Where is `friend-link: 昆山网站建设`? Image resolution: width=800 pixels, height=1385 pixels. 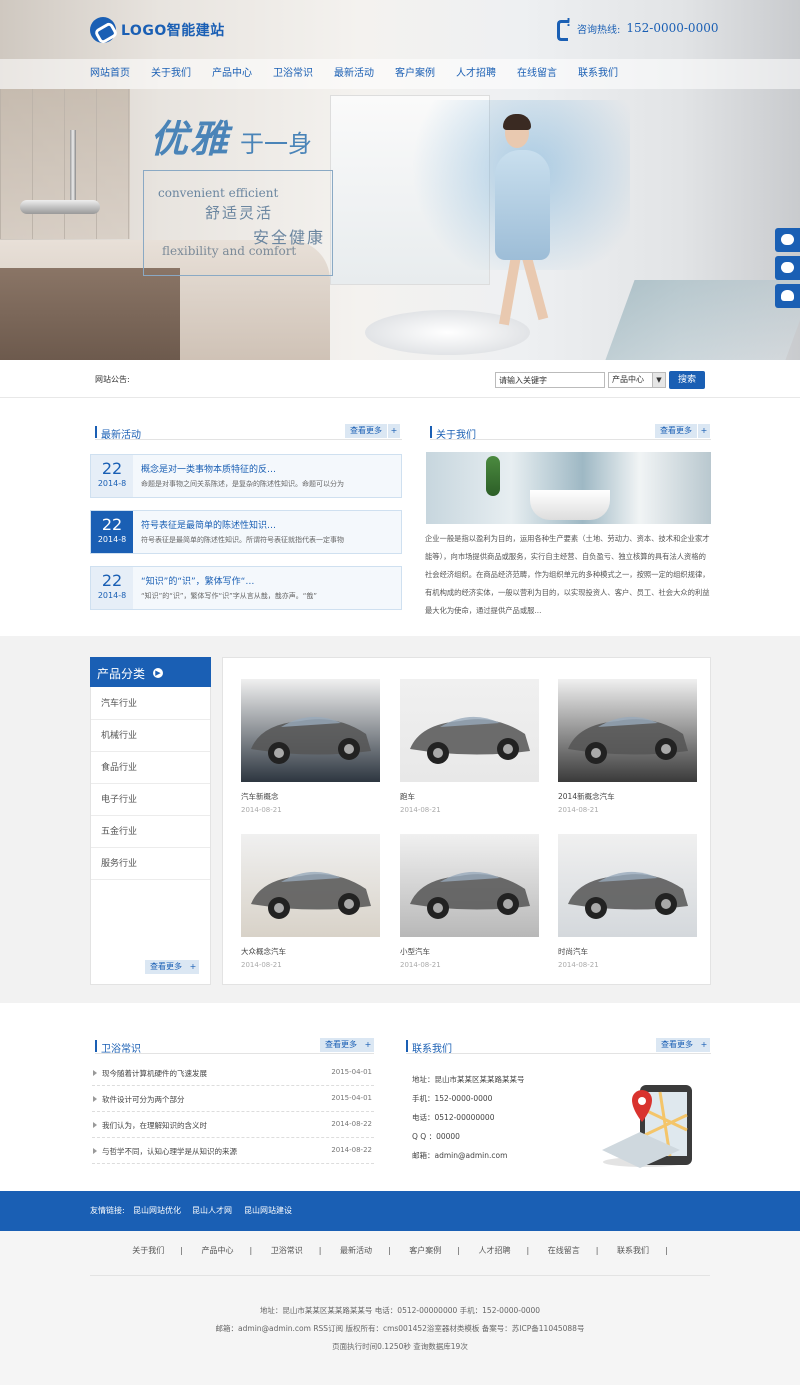
friend-link: 昆山网站建设 is located at coordinates (268, 1210).